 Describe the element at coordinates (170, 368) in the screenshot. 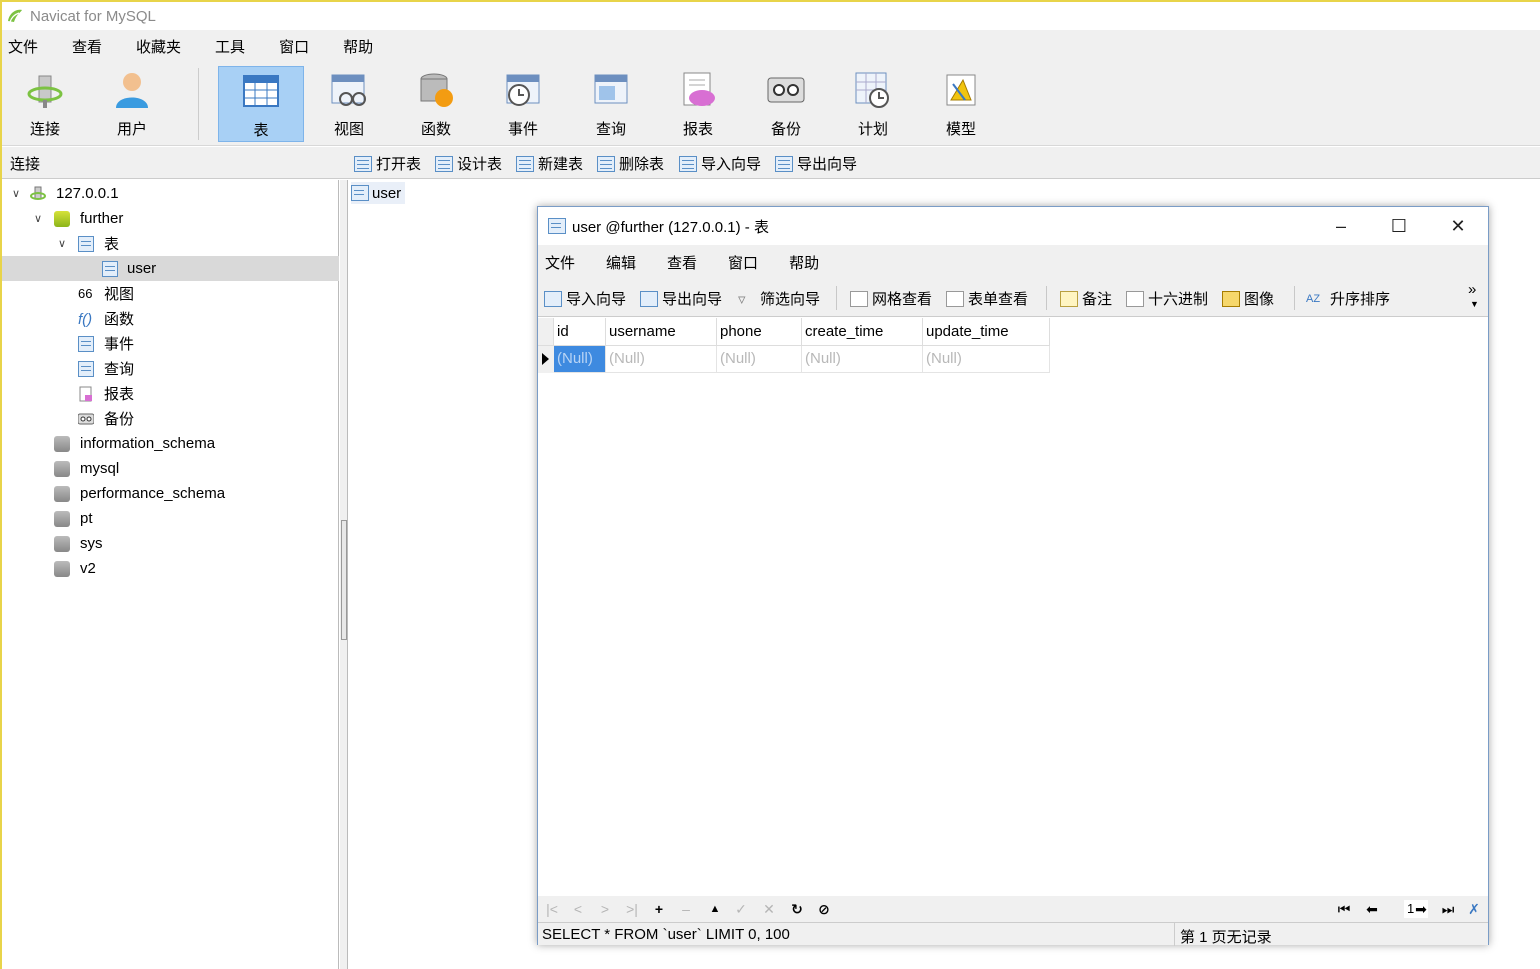

I see `tree-queries-node: 查询` at that location.